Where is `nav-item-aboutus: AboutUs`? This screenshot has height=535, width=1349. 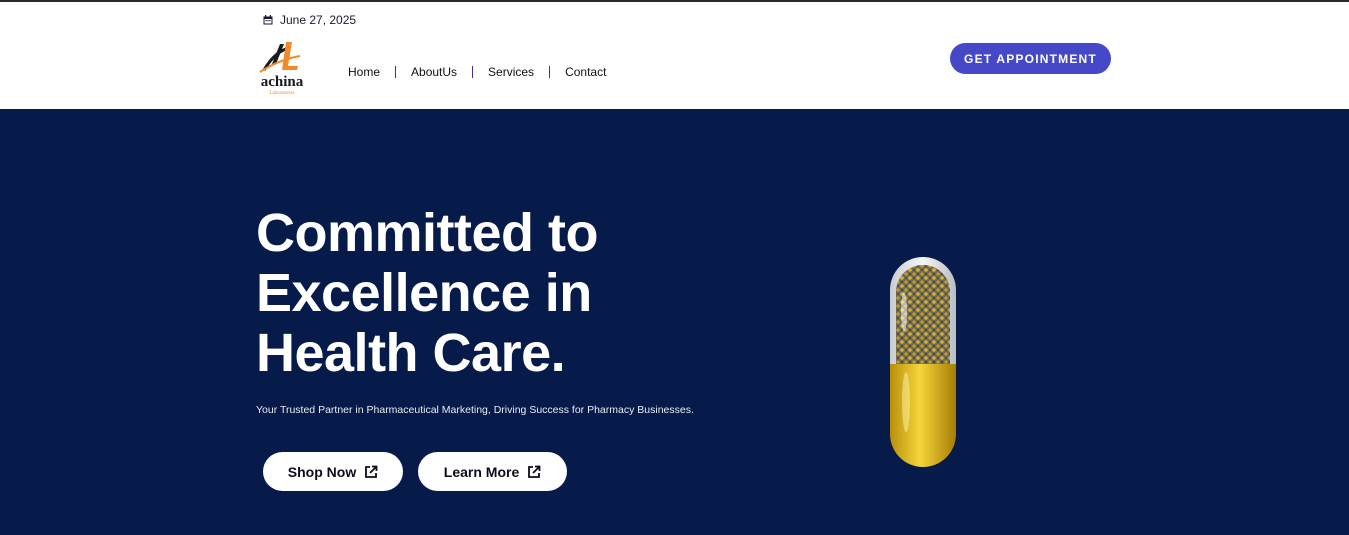
nav-item-aboutus: AboutUs is located at coordinates (434, 72).